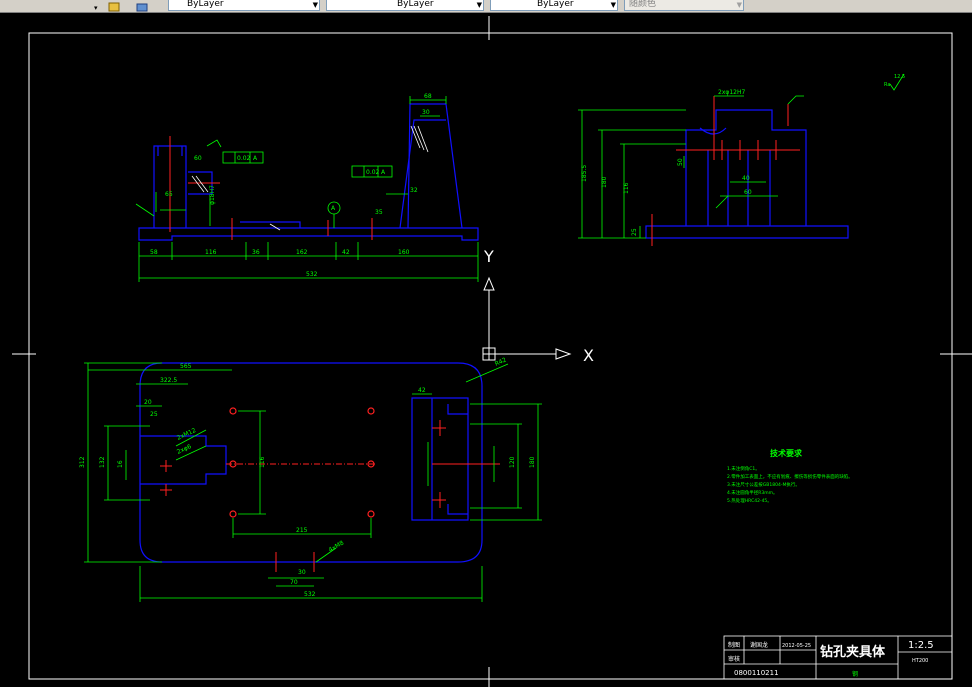 The image size is (972, 687). What do you see at coordinates (796, 646) in the screenshot?
I see `drawing-date: 2012-05-25` at bounding box center [796, 646].